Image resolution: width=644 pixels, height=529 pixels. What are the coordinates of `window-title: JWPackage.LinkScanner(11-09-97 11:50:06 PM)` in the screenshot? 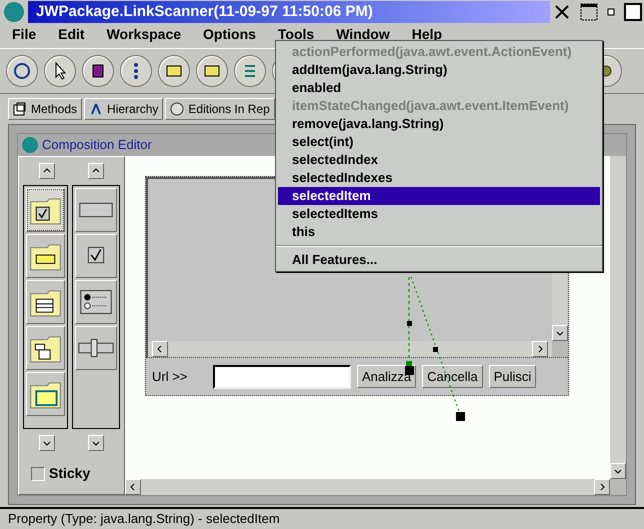 It's located at (204, 12).